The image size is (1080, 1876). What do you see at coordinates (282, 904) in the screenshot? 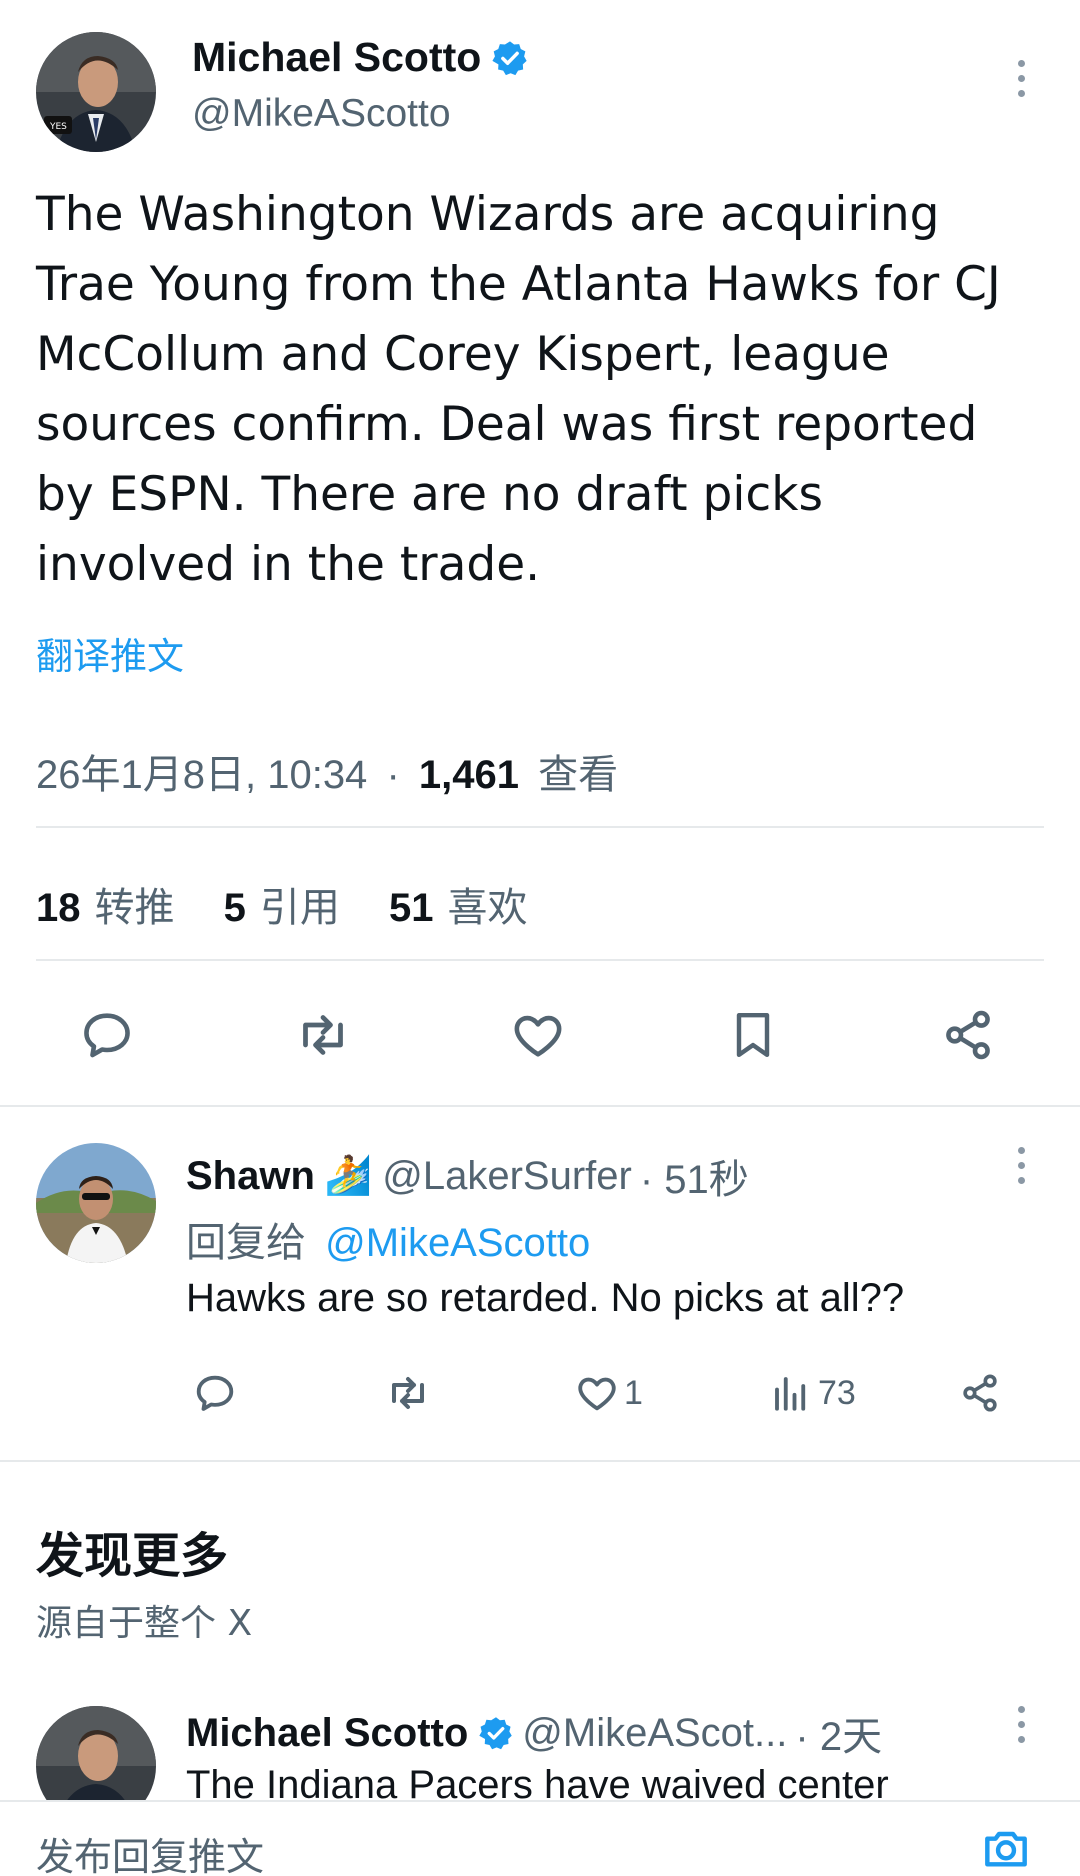
I see `stat-quotes: 5 引用` at bounding box center [282, 904].